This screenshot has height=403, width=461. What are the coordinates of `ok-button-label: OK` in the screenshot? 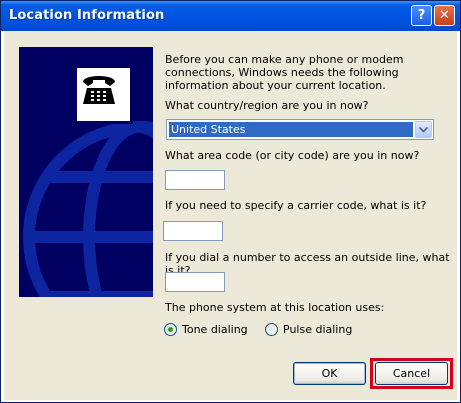 It's located at (329, 373).